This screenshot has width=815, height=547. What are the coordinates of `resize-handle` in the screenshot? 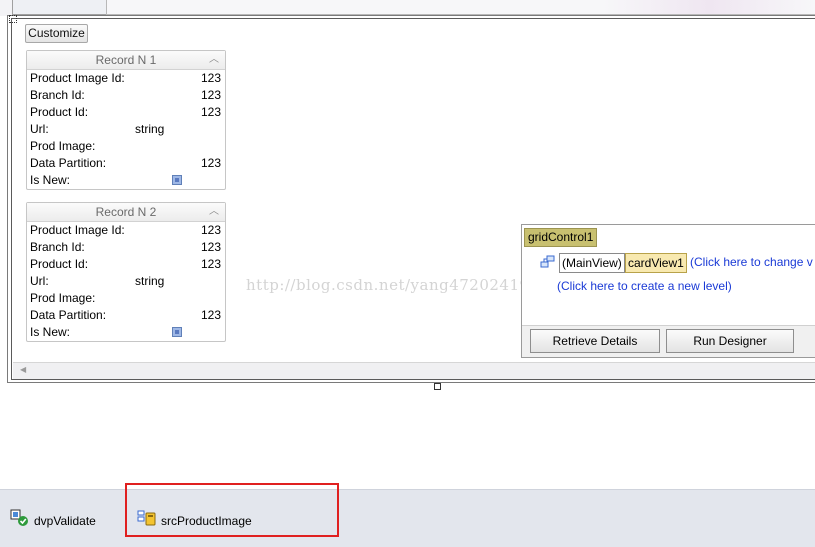 It's located at (437, 386).